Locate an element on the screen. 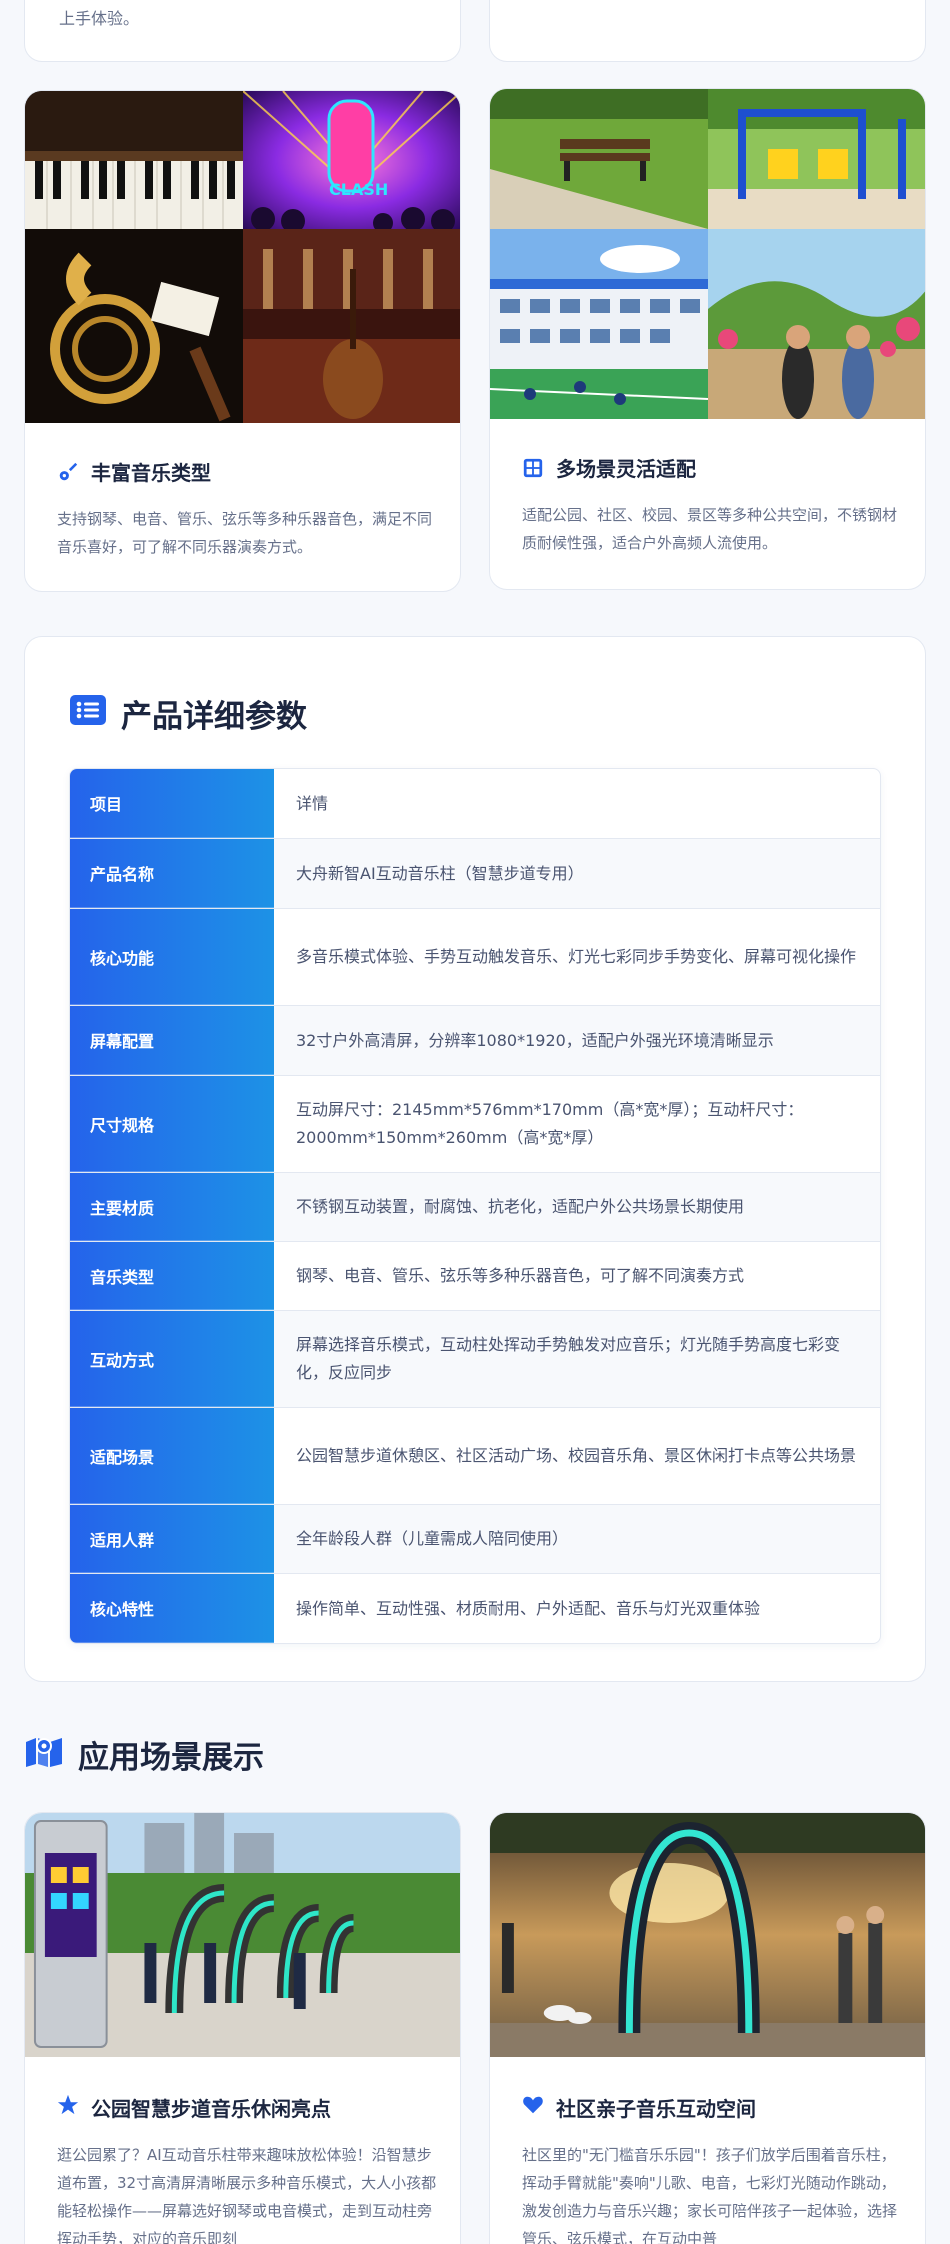 The height and width of the screenshot is (2244, 950). table-row: 音乐类型 钢琴、电音、管乐、弦乐等多种乐器音色，可了解不同演奏方式 is located at coordinates (475, 1276).